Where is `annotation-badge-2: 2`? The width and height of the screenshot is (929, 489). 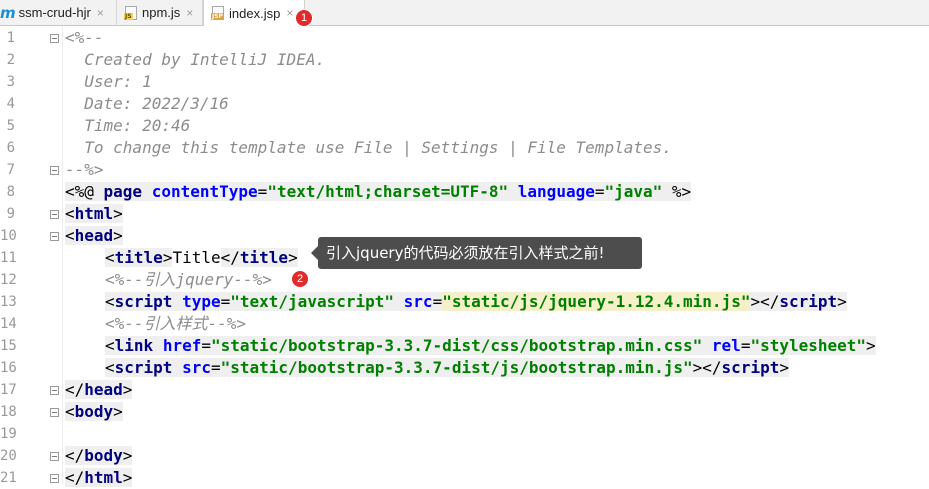 annotation-badge-2: 2 is located at coordinates (300, 279).